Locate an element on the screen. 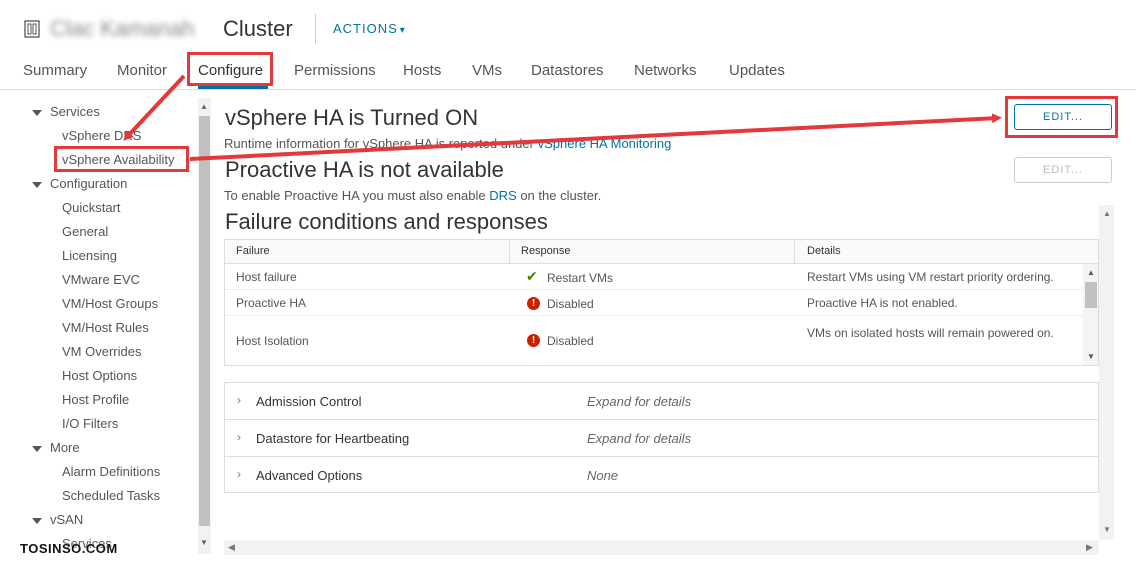 Image resolution: width=1136 pixels, height=570 pixels. sidebar-group-more: More is located at coordinates (56, 447).